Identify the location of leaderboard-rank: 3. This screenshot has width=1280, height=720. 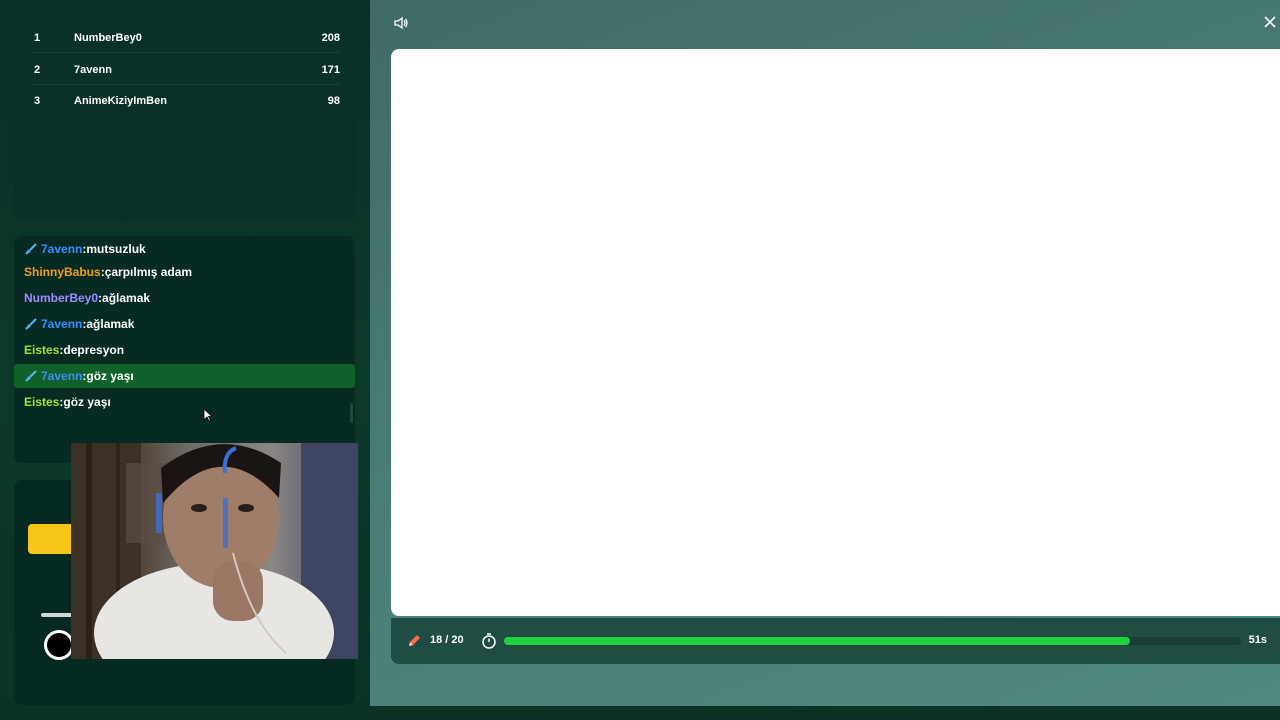
(37, 101).